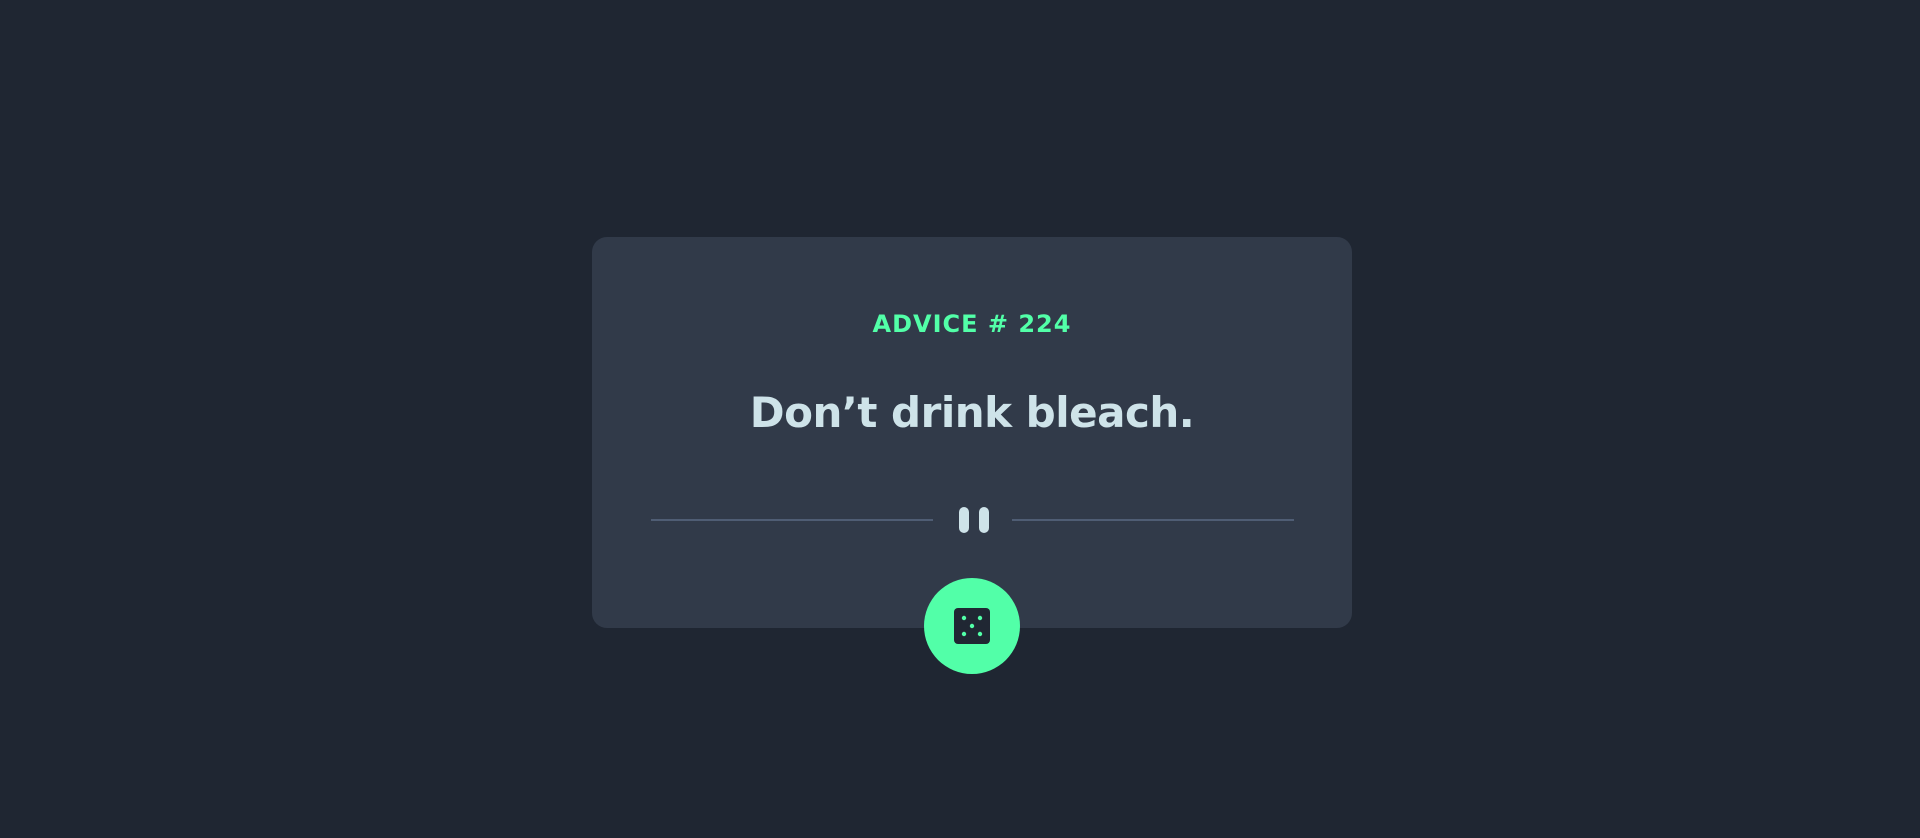  What do you see at coordinates (972, 412) in the screenshot?
I see `advice-quote: Don’t drink bleach.` at bounding box center [972, 412].